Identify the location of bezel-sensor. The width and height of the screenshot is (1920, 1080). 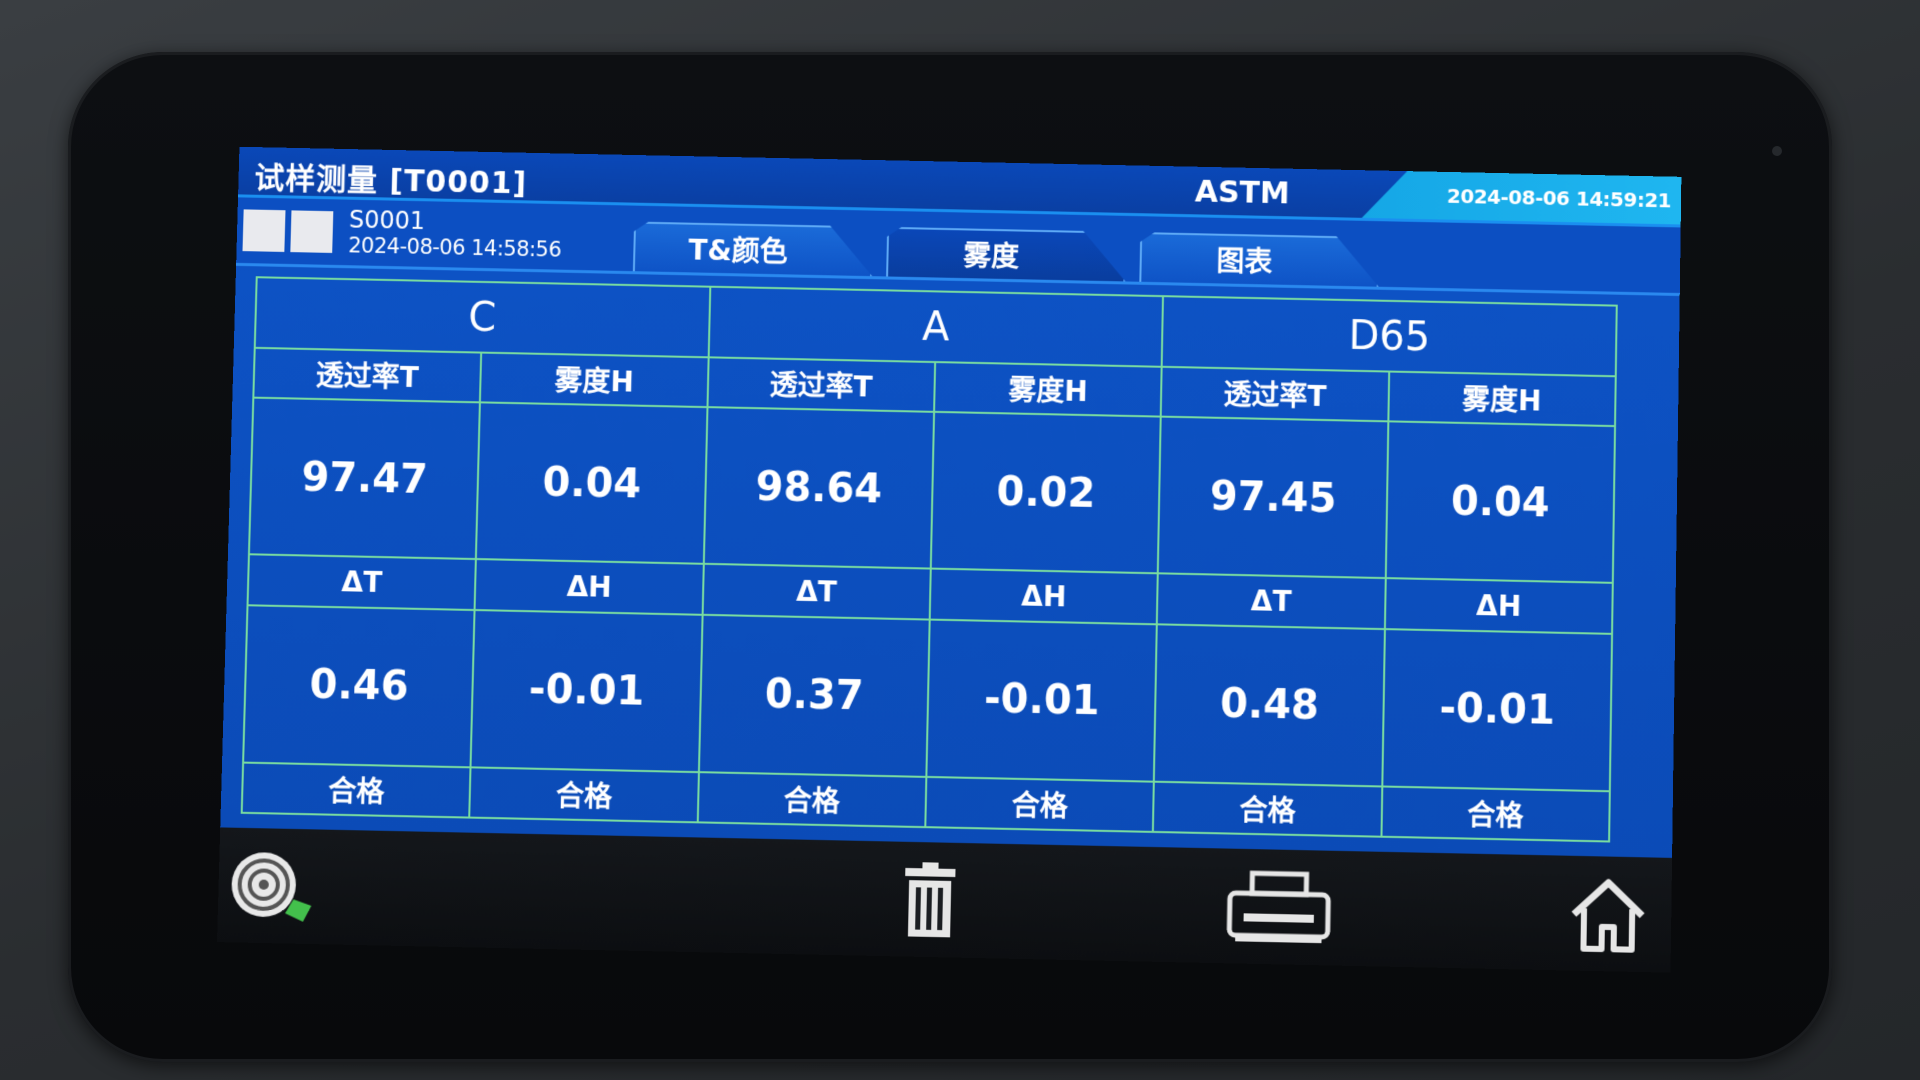
(1777, 151).